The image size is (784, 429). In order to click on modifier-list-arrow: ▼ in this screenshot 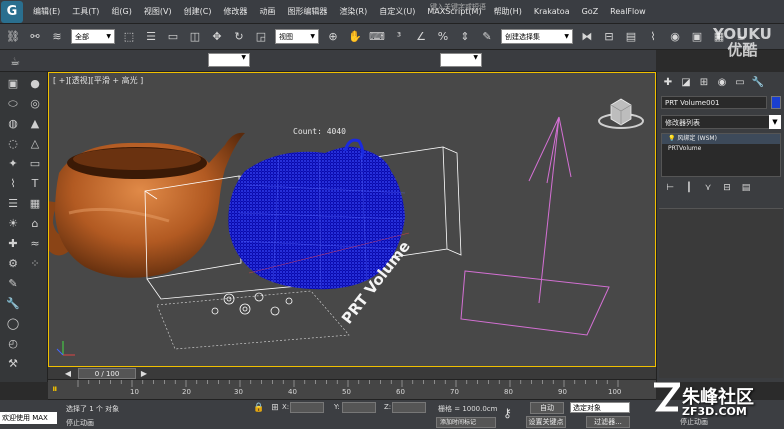, I will do `click(775, 122)`.